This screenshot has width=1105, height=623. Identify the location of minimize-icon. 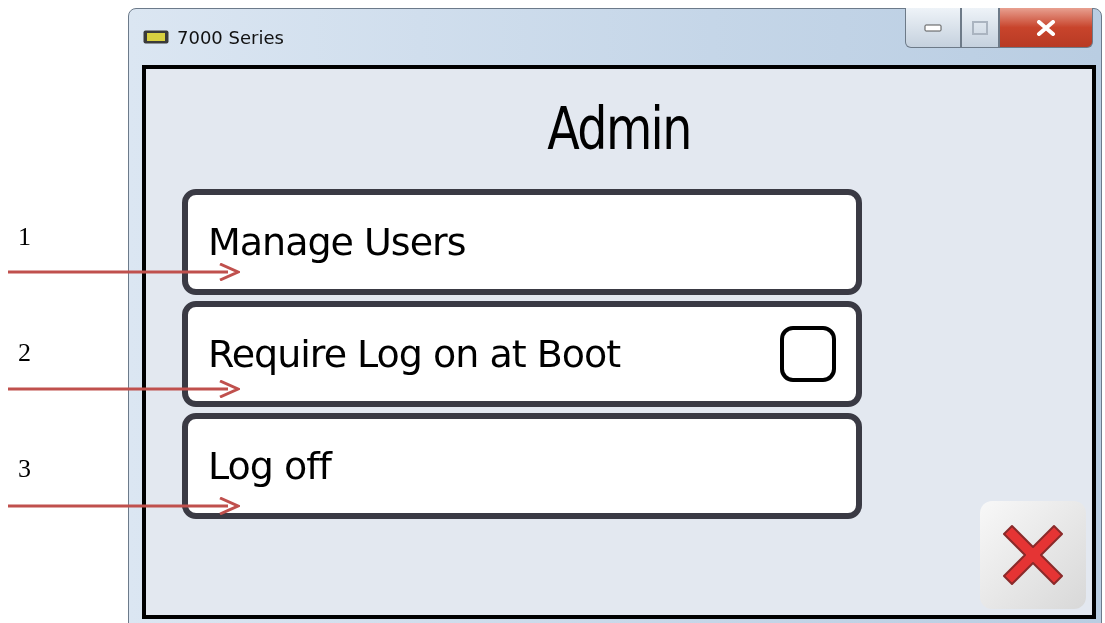
(933, 27).